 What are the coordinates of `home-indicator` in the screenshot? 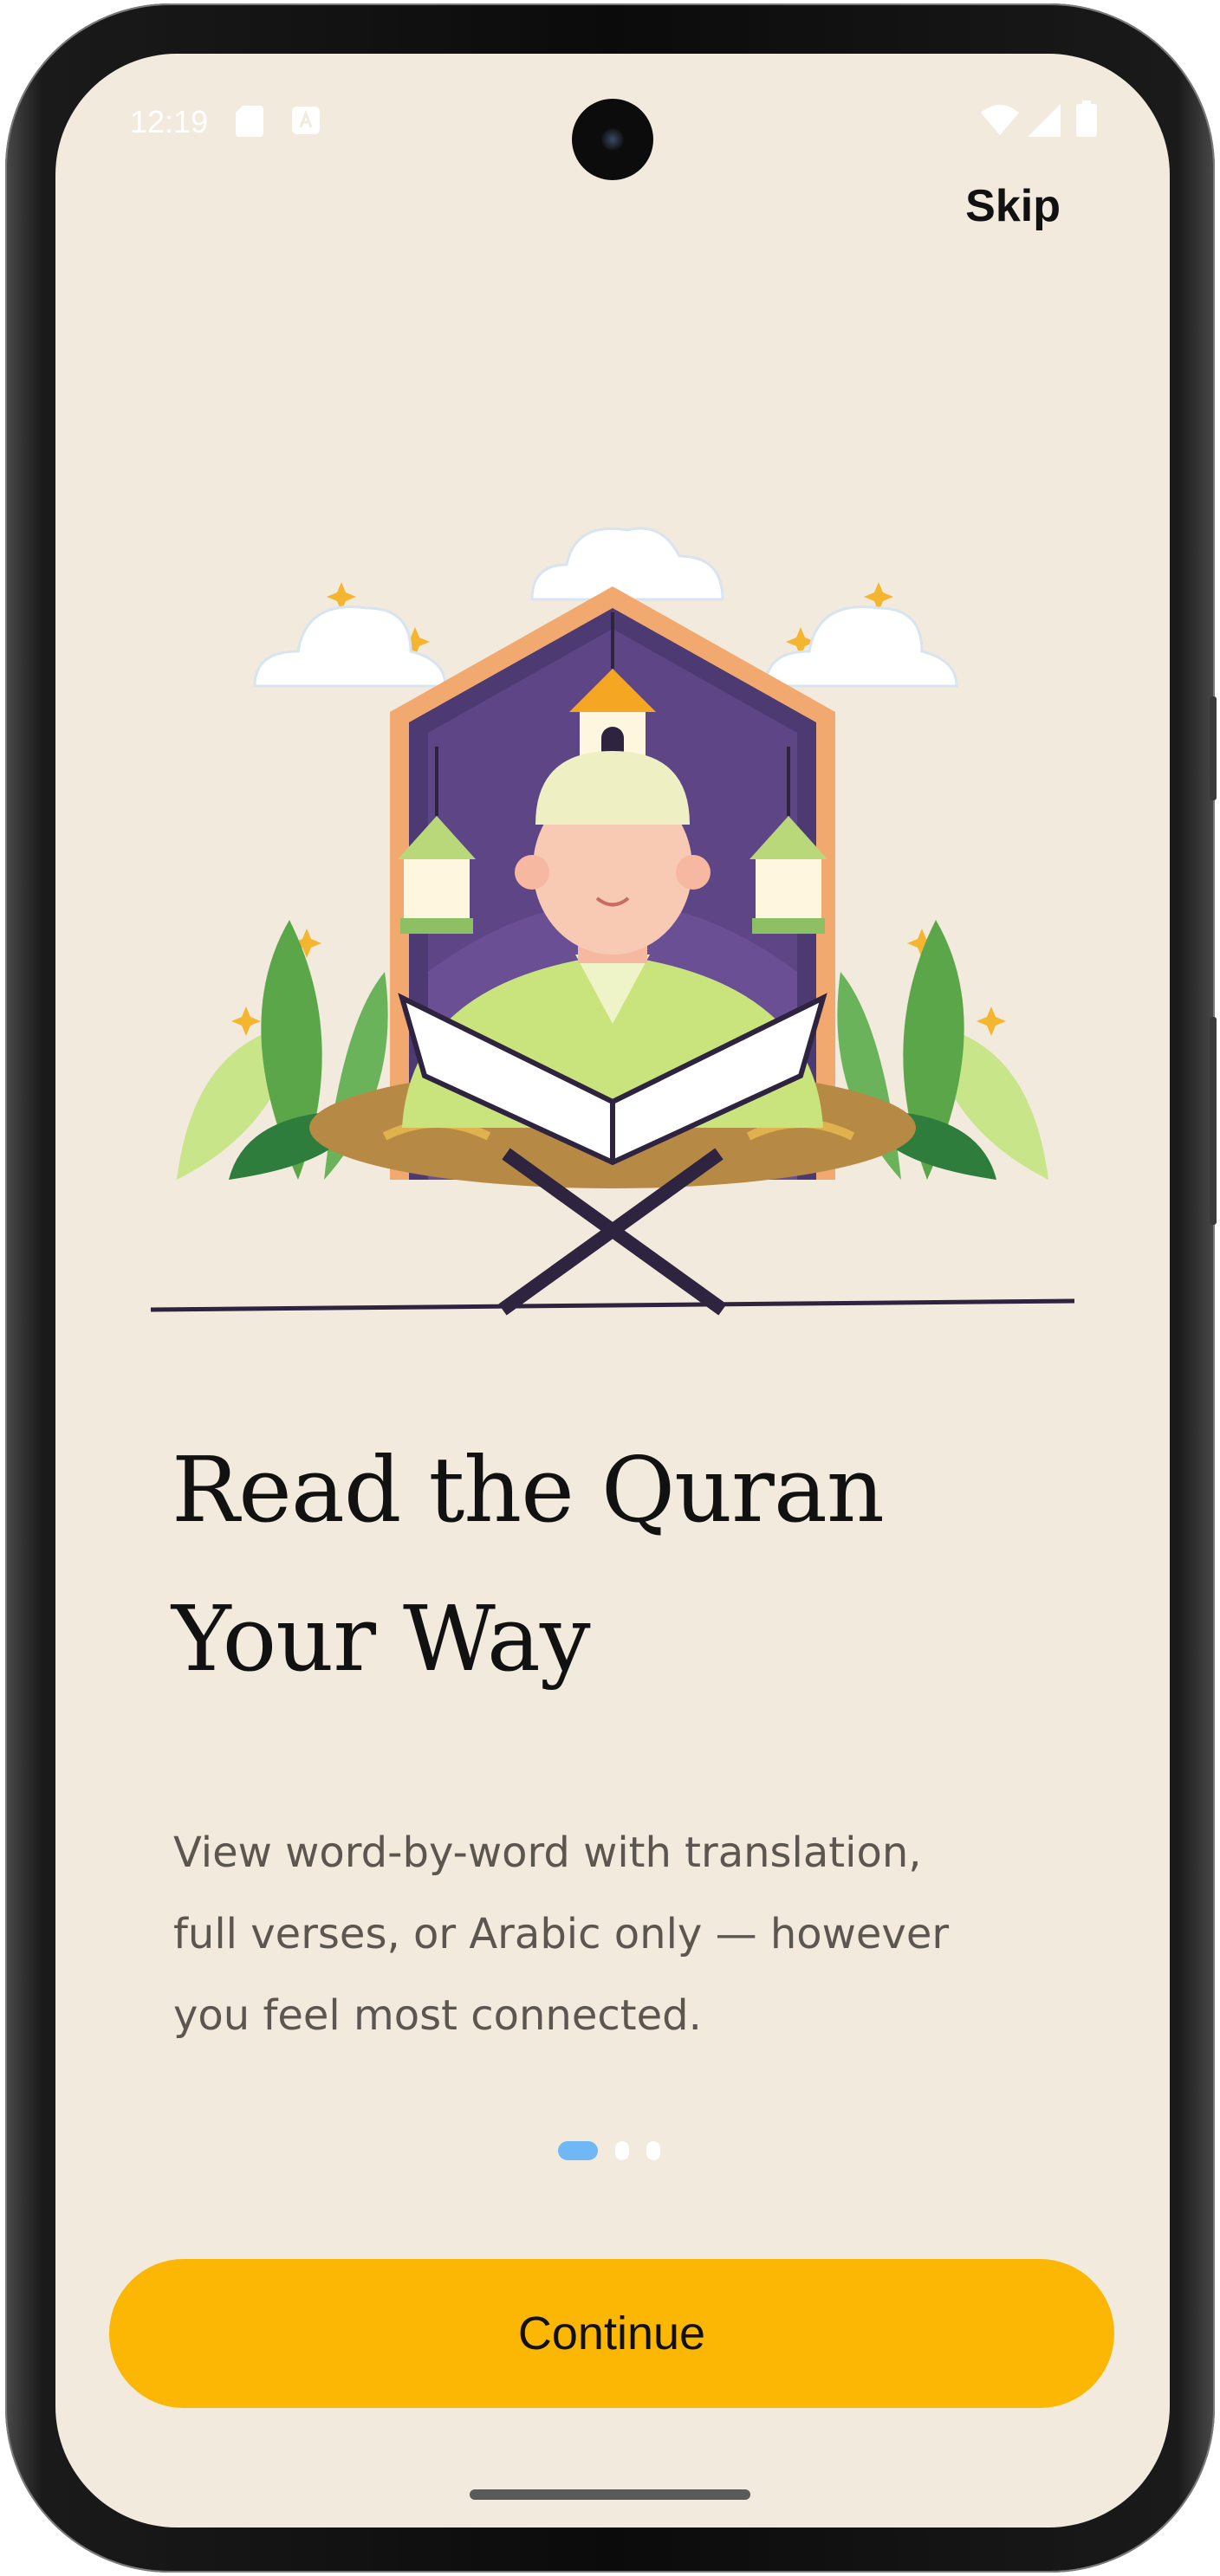 It's located at (610, 2494).